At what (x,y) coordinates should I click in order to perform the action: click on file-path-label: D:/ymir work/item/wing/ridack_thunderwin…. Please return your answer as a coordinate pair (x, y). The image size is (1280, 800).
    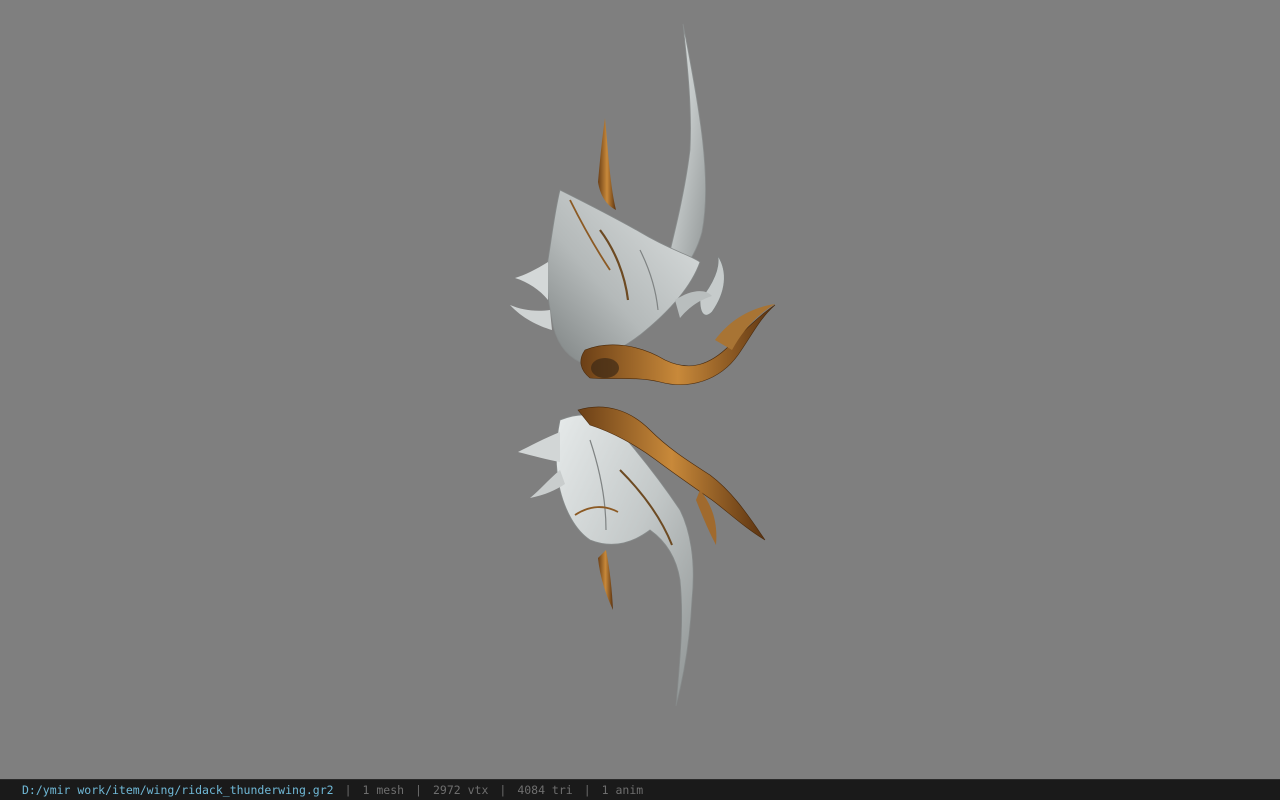
    Looking at the image, I should click on (178, 790).